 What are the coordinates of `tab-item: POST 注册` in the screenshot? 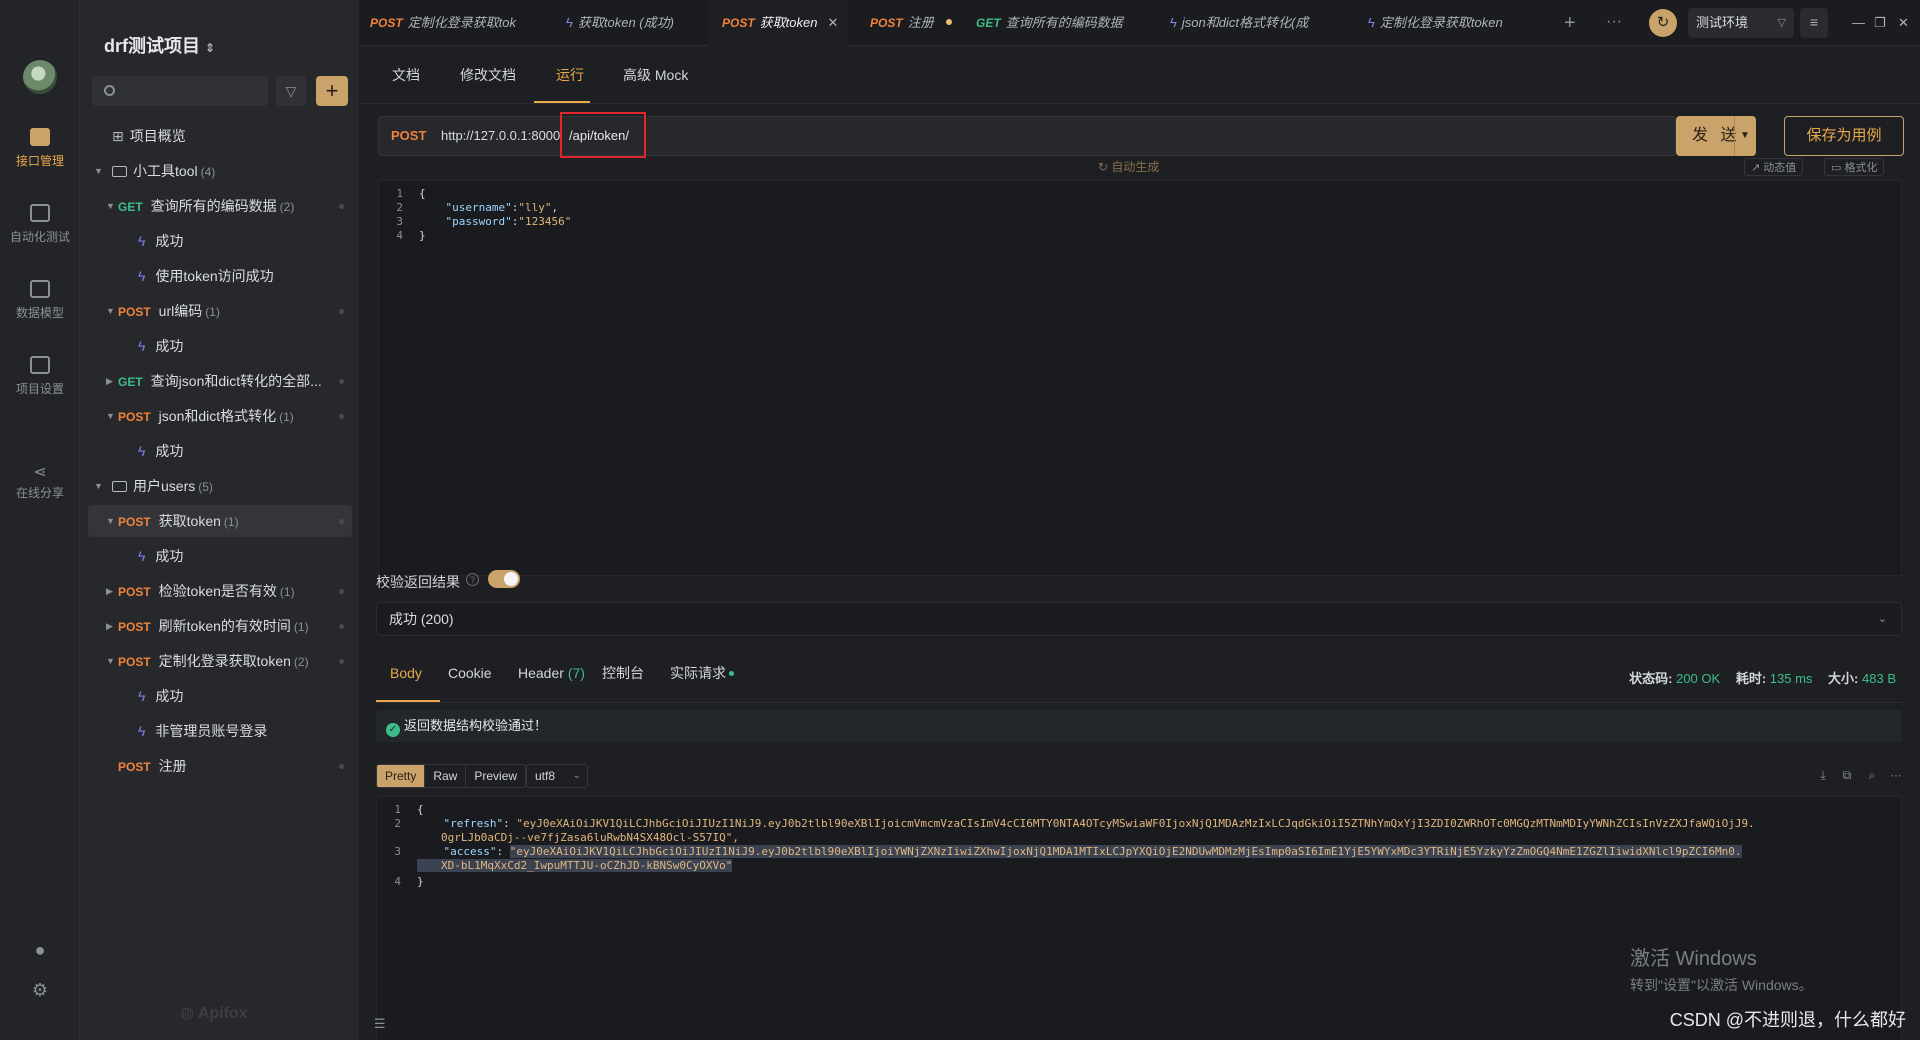 It's located at (920, 23).